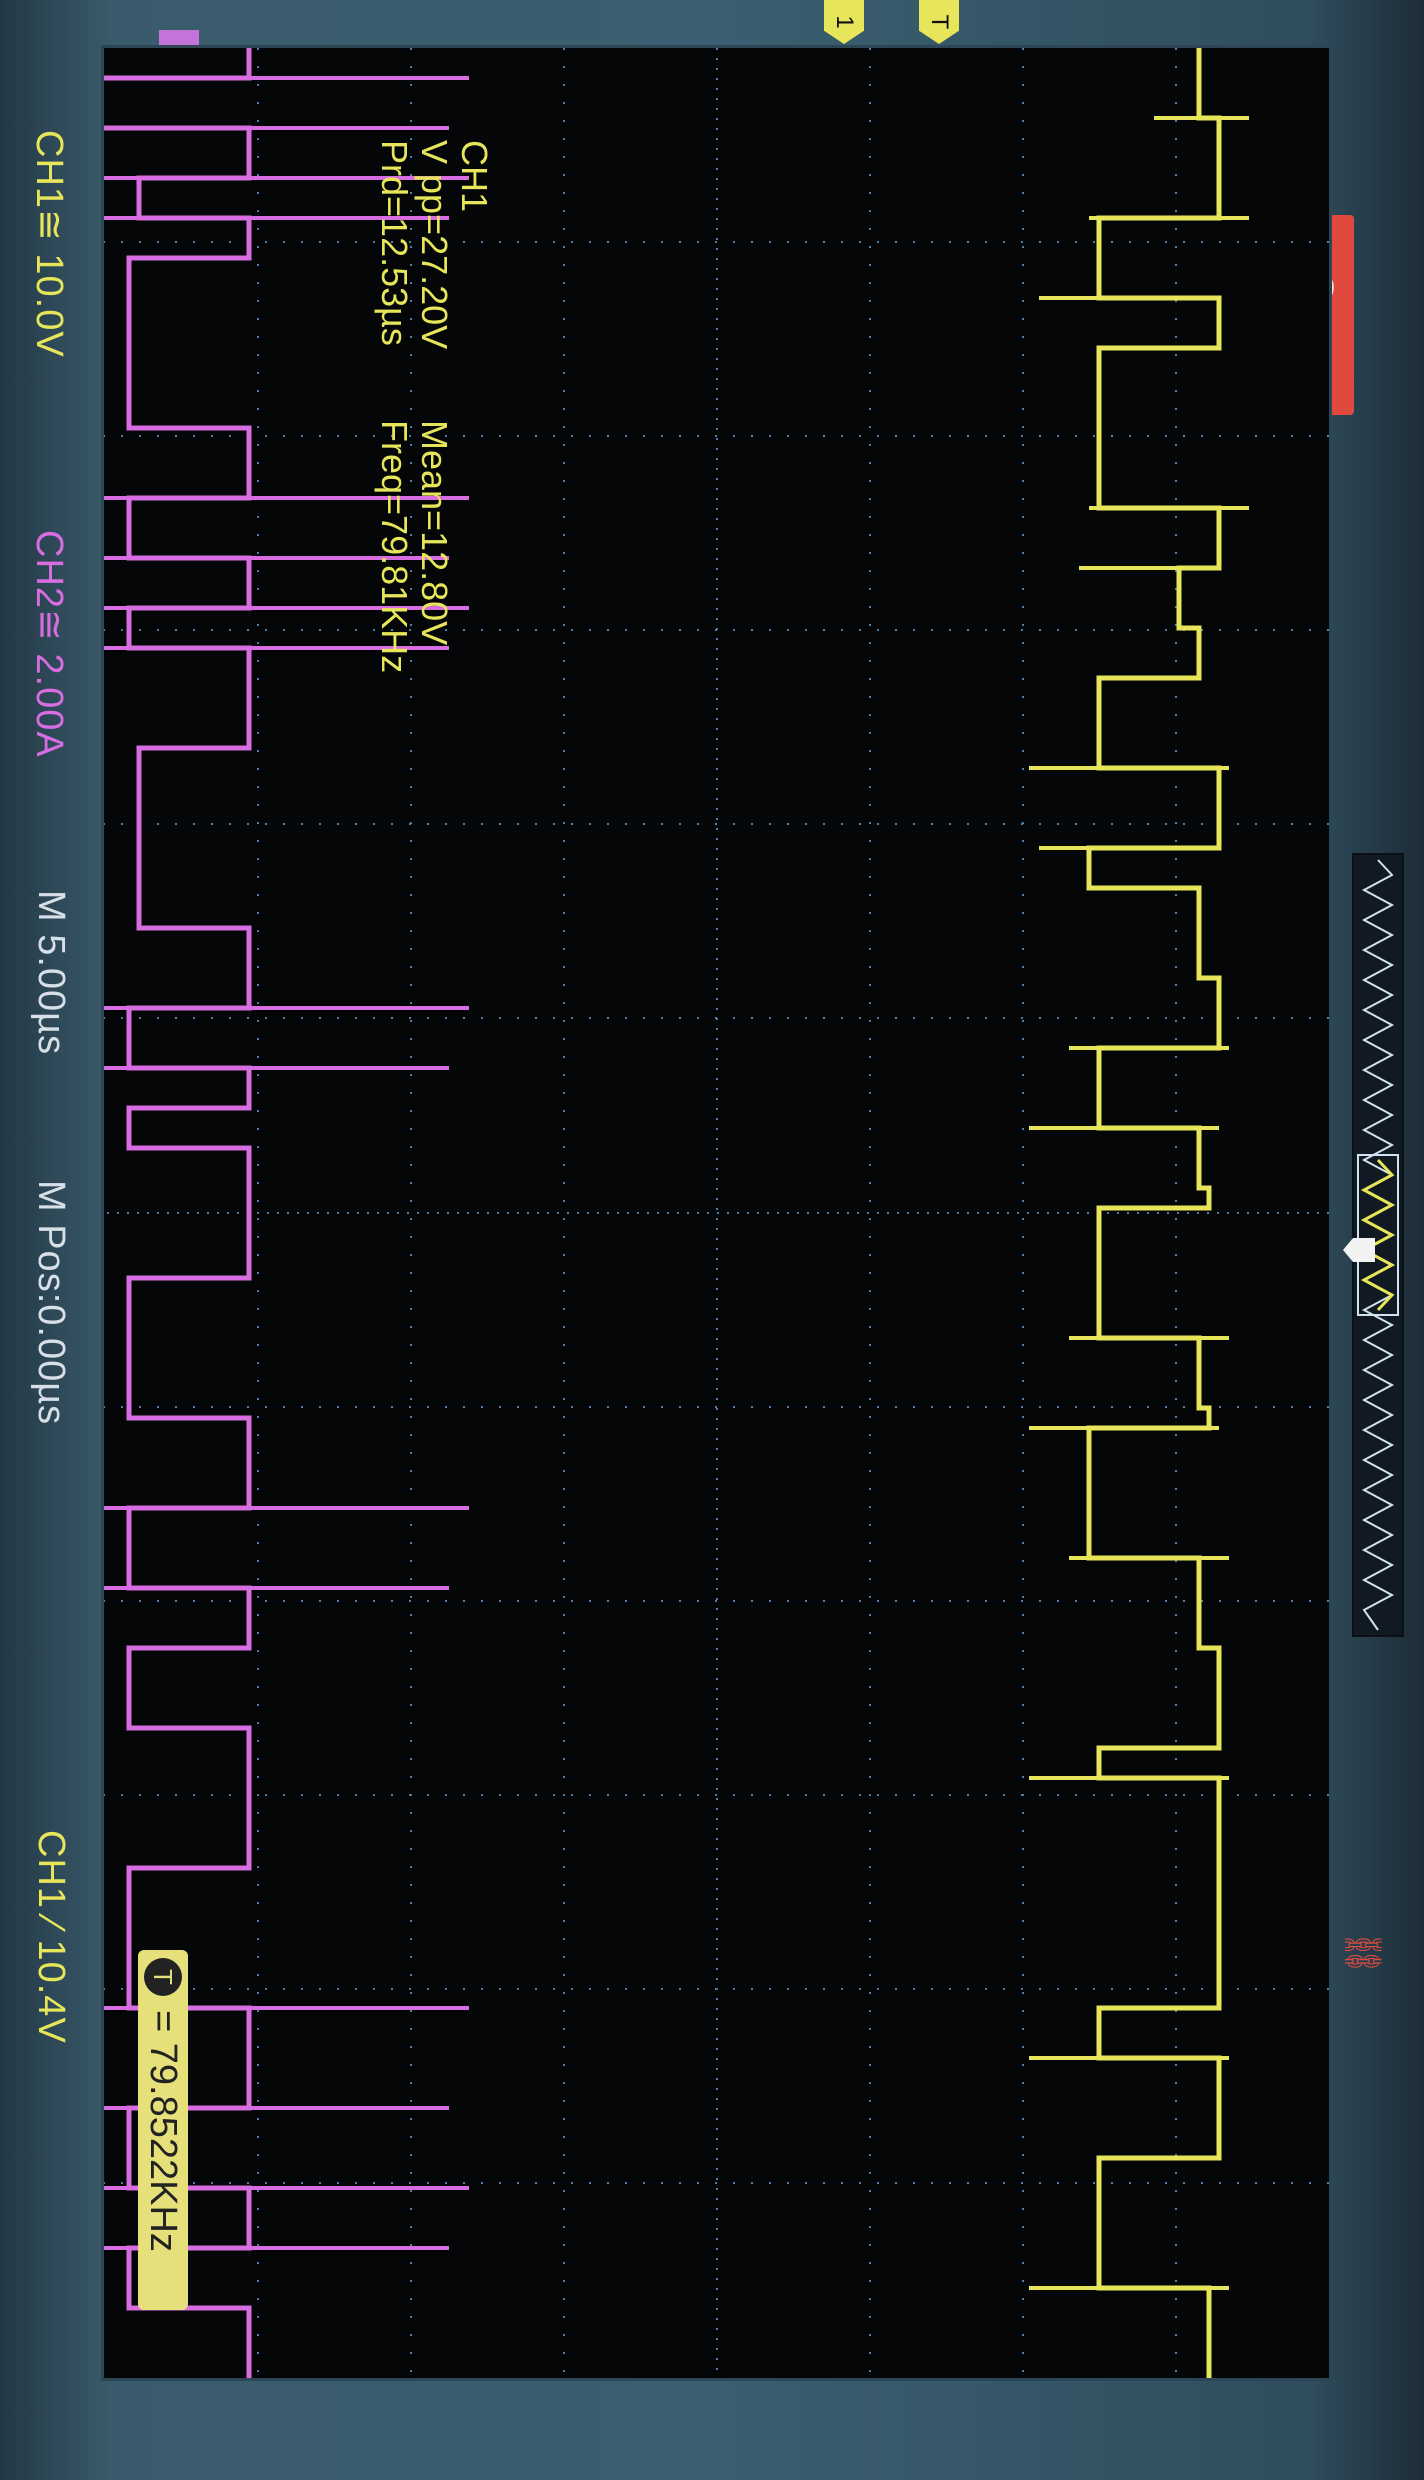 The width and height of the screenshot is (1424, 2480). Describe the element at coordinates (434, 533) in the screenshot. I see `measure-mean: Mean=12.80V` at that location.